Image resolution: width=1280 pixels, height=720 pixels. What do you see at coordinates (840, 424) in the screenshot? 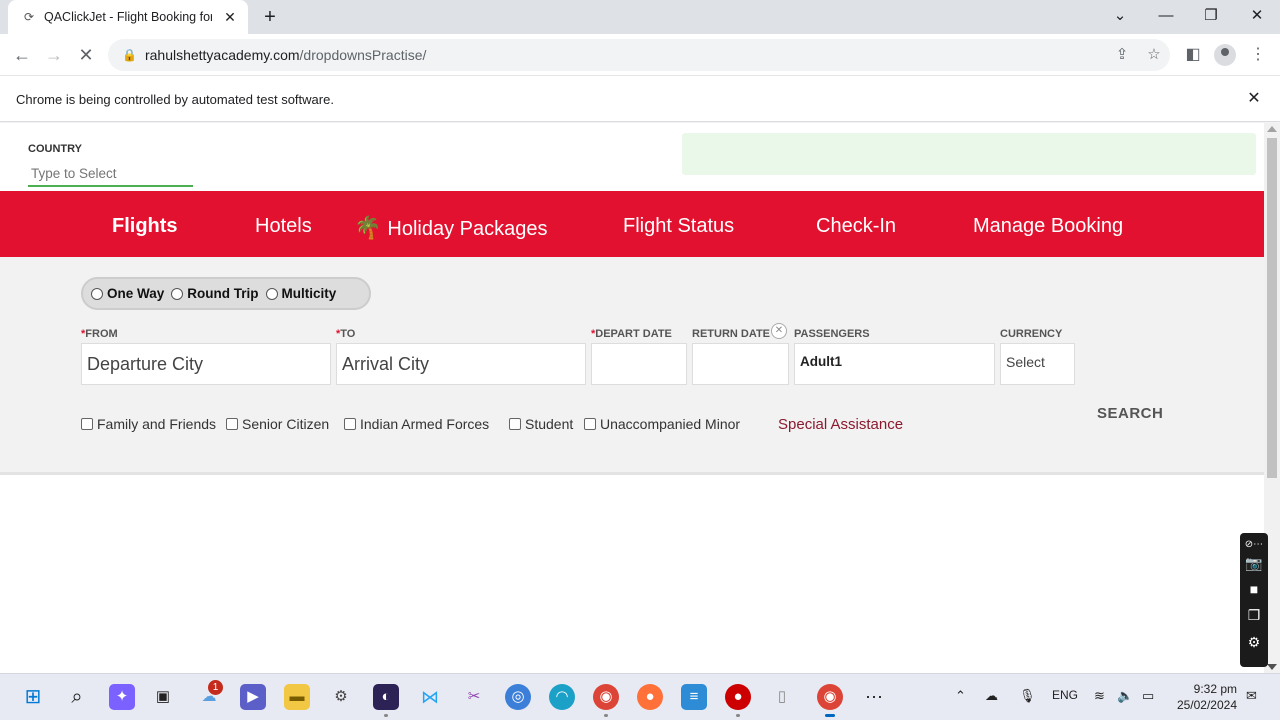
I see `special-assistance-link: Special Assistance` at bounding box center [840, 424].